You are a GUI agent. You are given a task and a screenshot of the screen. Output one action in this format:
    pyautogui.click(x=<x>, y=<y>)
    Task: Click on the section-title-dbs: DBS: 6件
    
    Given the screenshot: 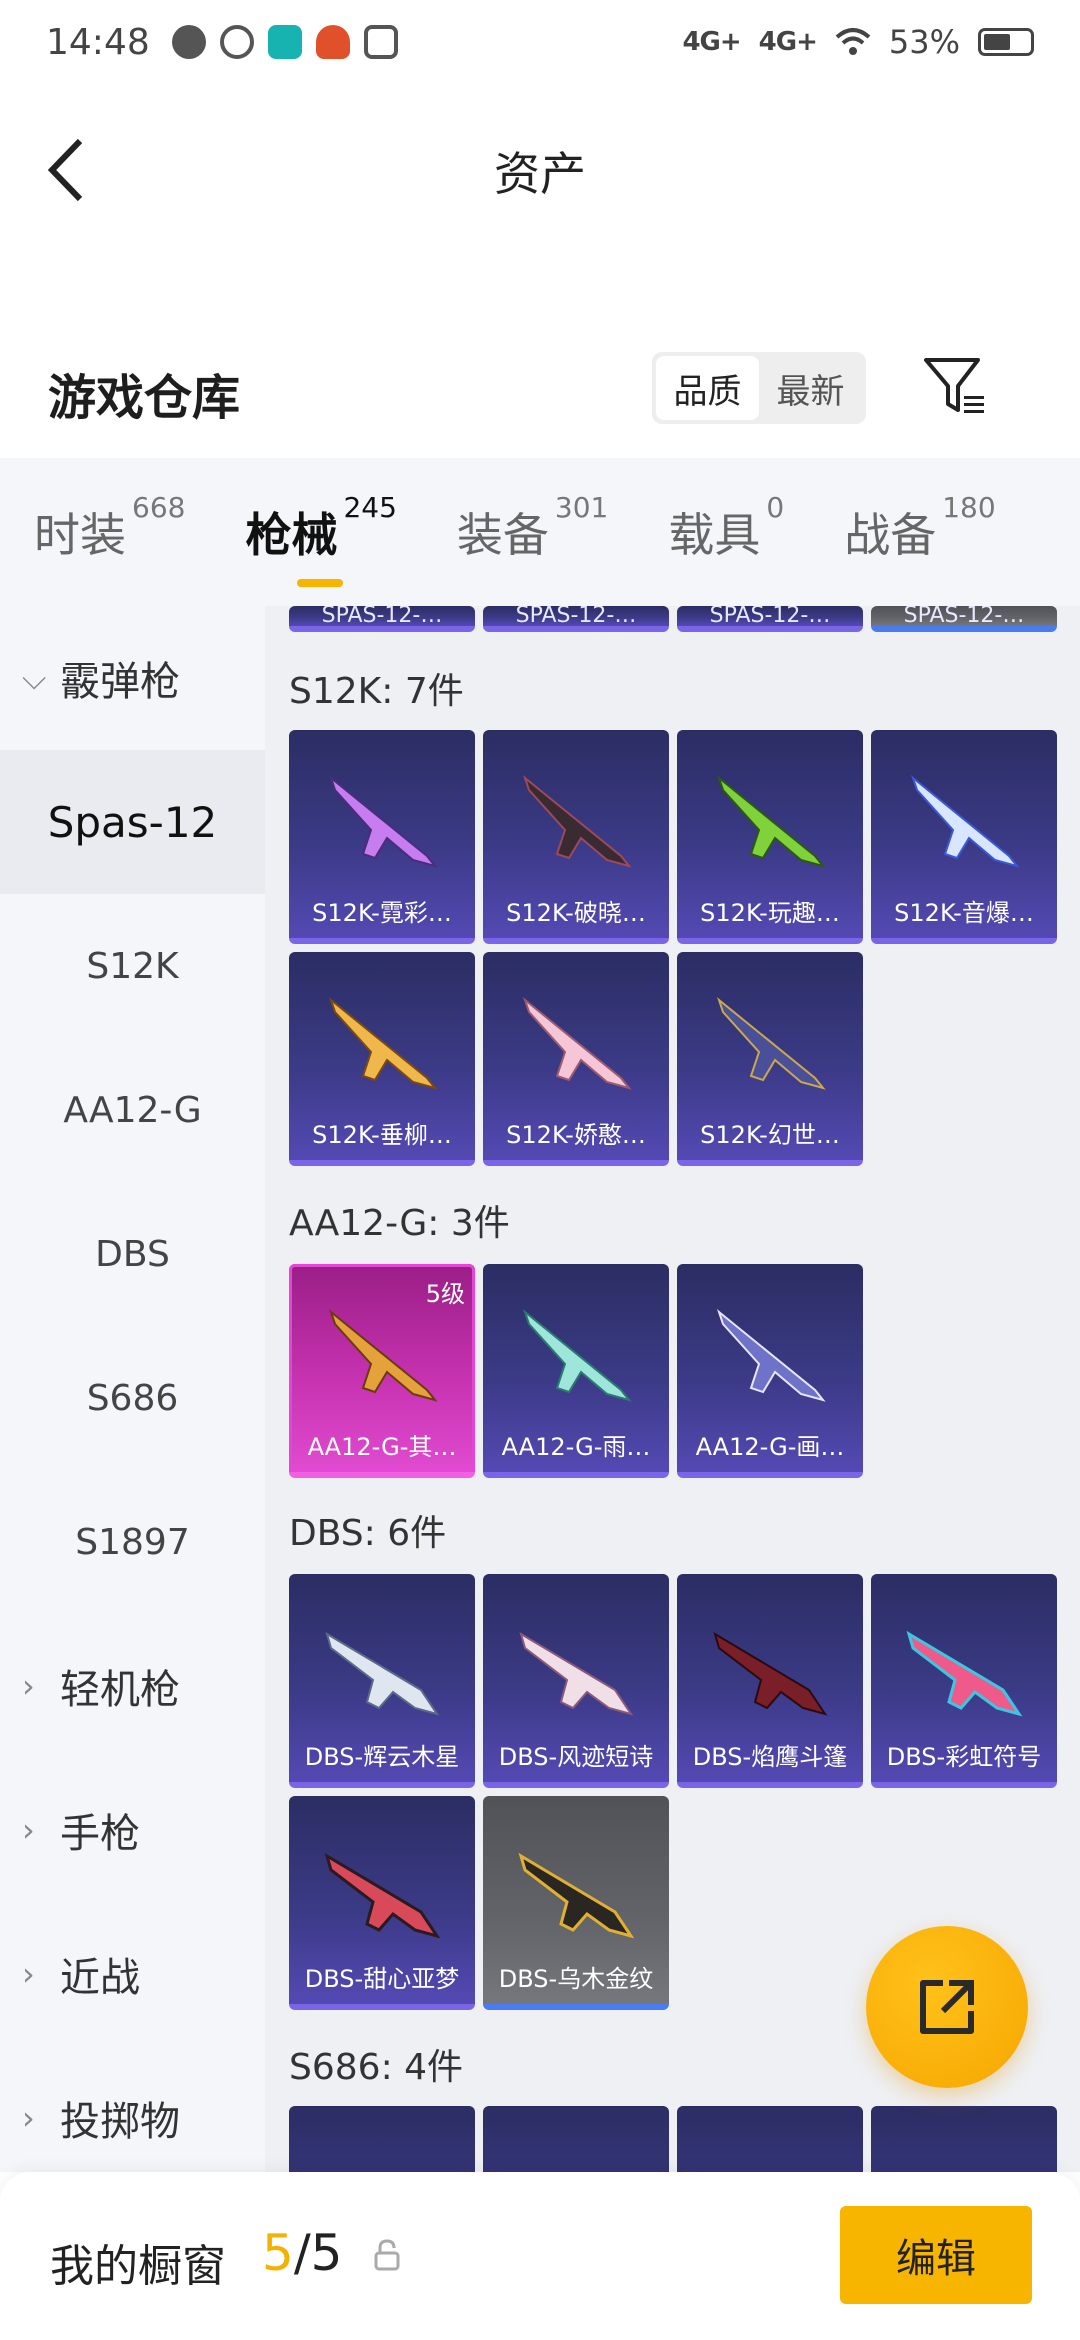 What is the action you would take?
    pyautogui.click(x=368, y=1533)
    